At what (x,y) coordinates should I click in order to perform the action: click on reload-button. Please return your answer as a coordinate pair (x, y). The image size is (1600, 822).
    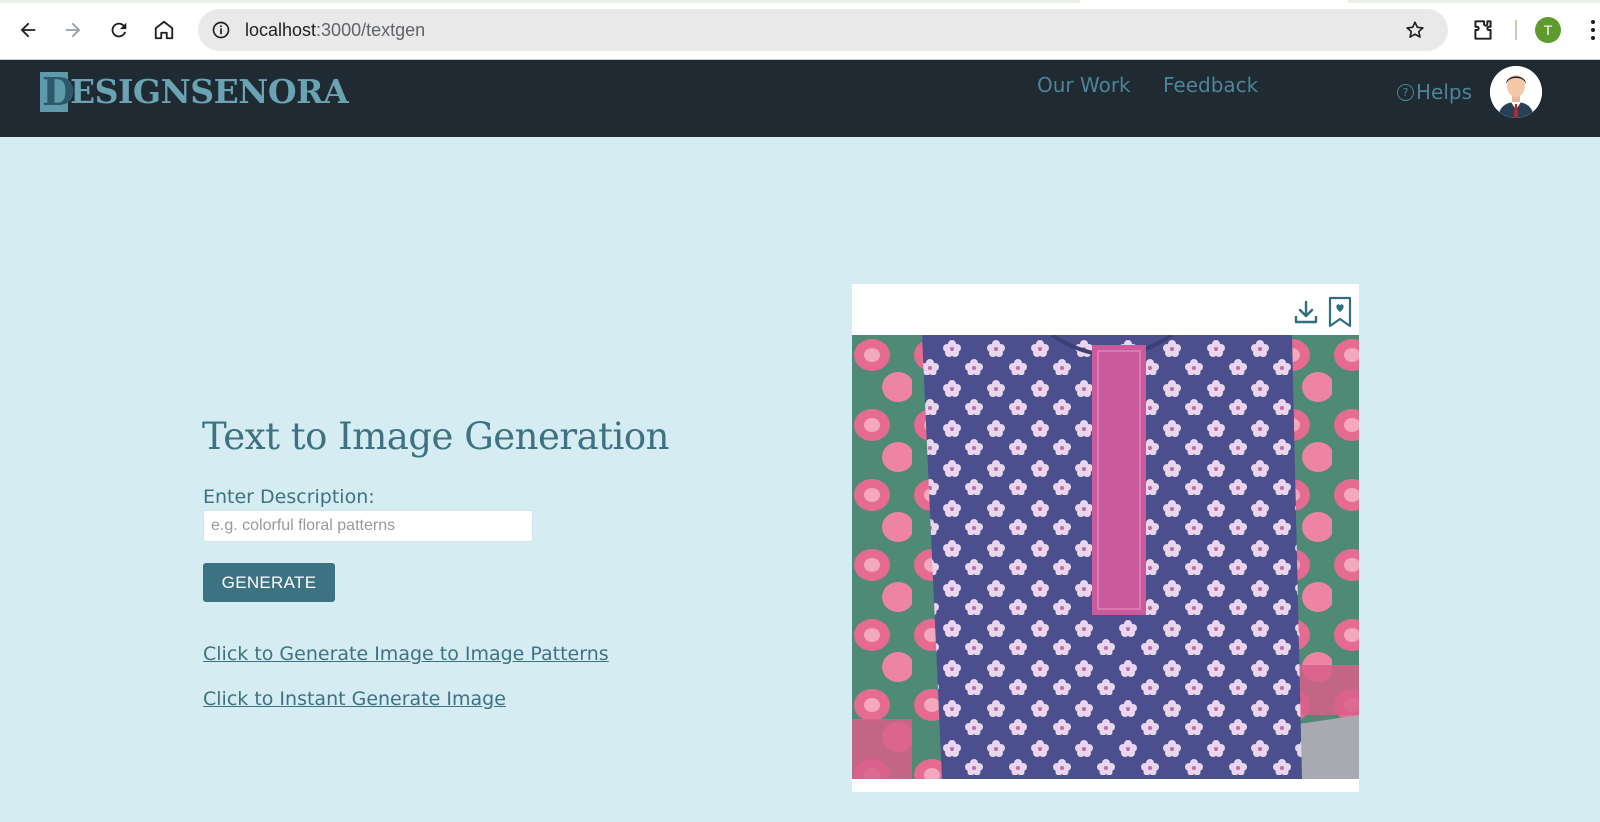
    Looking at the image, I should click on (119, 30).